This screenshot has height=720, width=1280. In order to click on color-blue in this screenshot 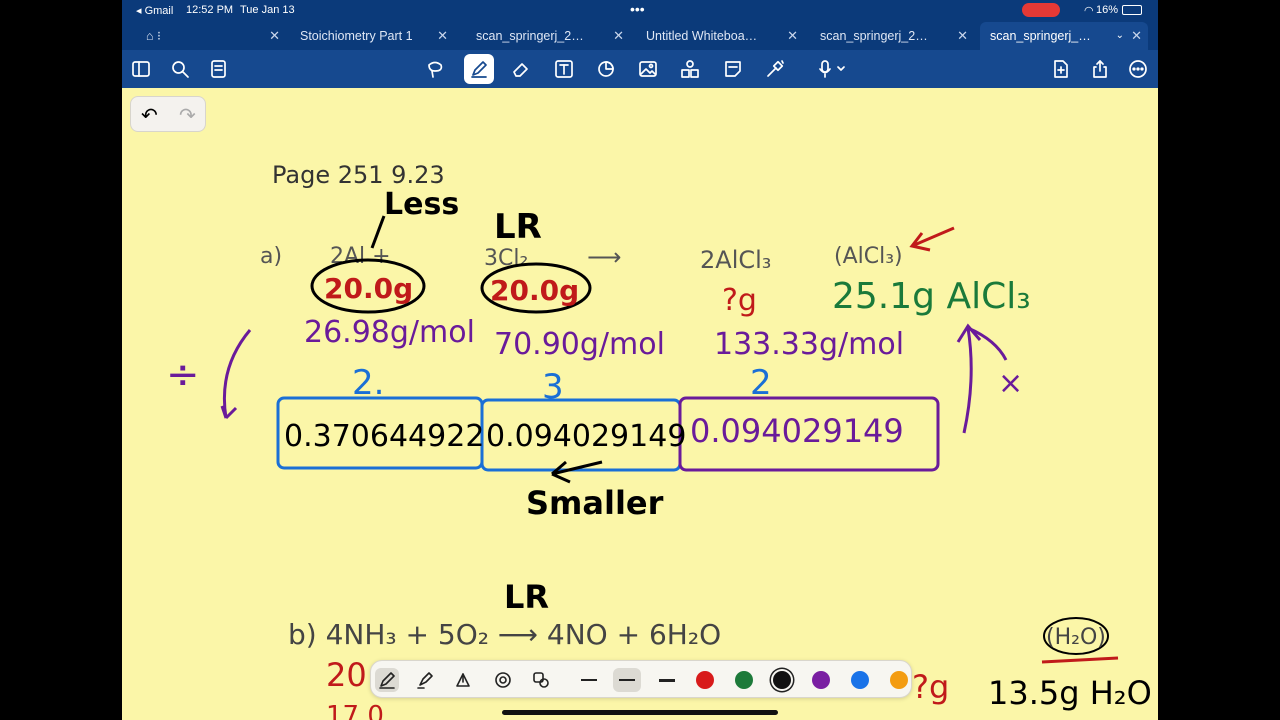, I will do `click(860, 680)`.